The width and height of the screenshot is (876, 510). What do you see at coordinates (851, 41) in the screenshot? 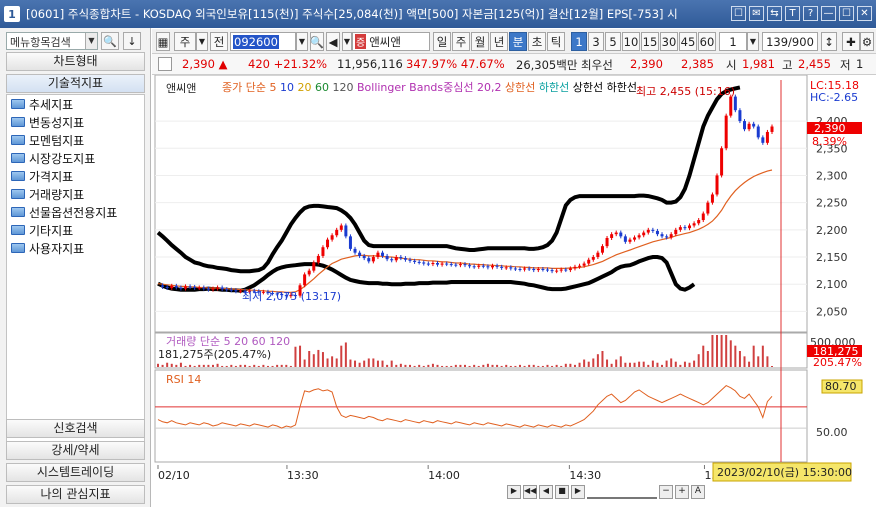
I see `crosshair-icon: ✚` at bounding box center [851, 41].